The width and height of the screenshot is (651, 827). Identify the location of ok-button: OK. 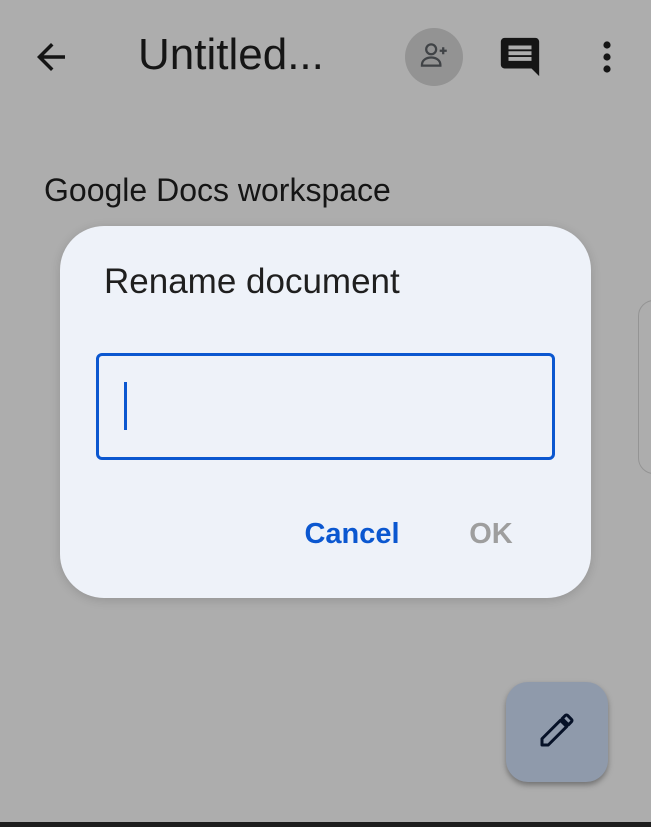
(491, 534).